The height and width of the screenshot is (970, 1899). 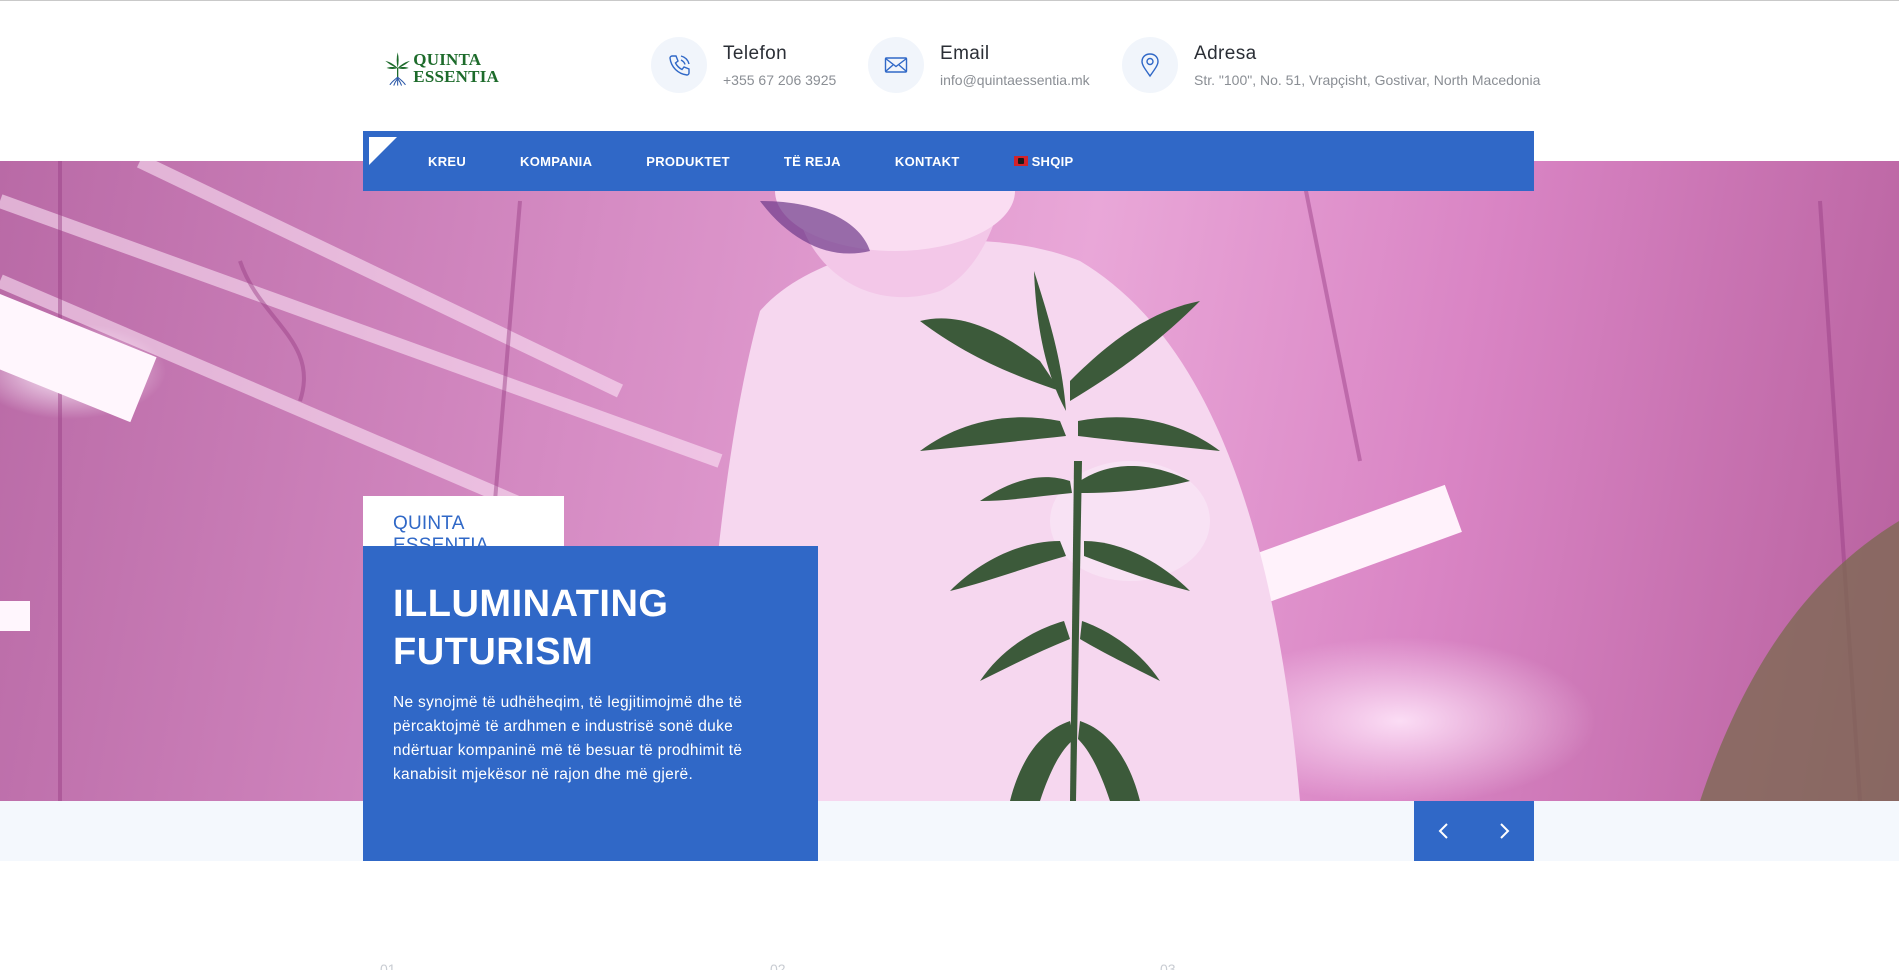 I want to click on slide-tag: QUINTA ESSENTIA, so click(x=463, y=526).